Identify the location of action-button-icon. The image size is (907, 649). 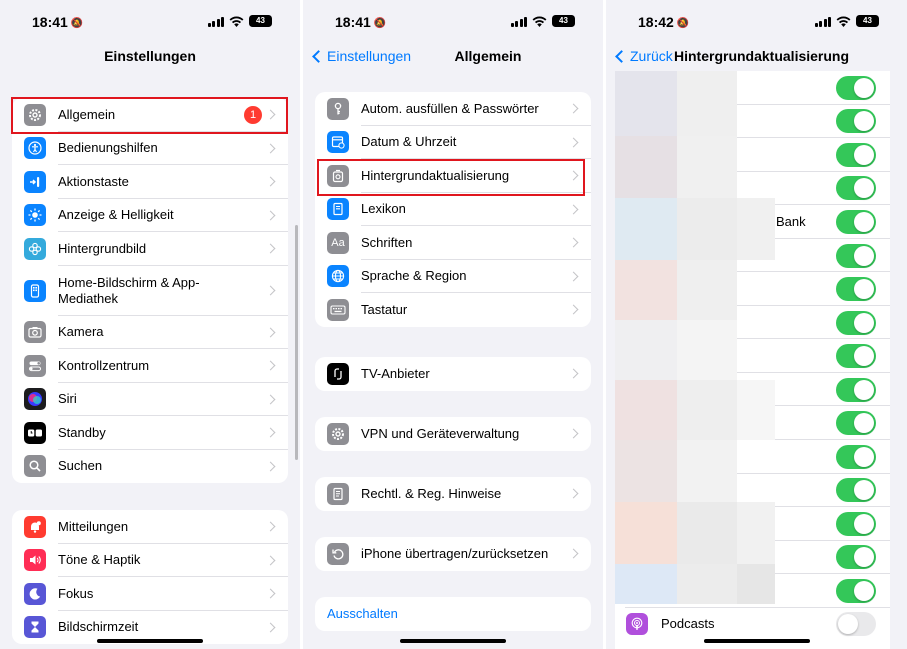
(35, 181).